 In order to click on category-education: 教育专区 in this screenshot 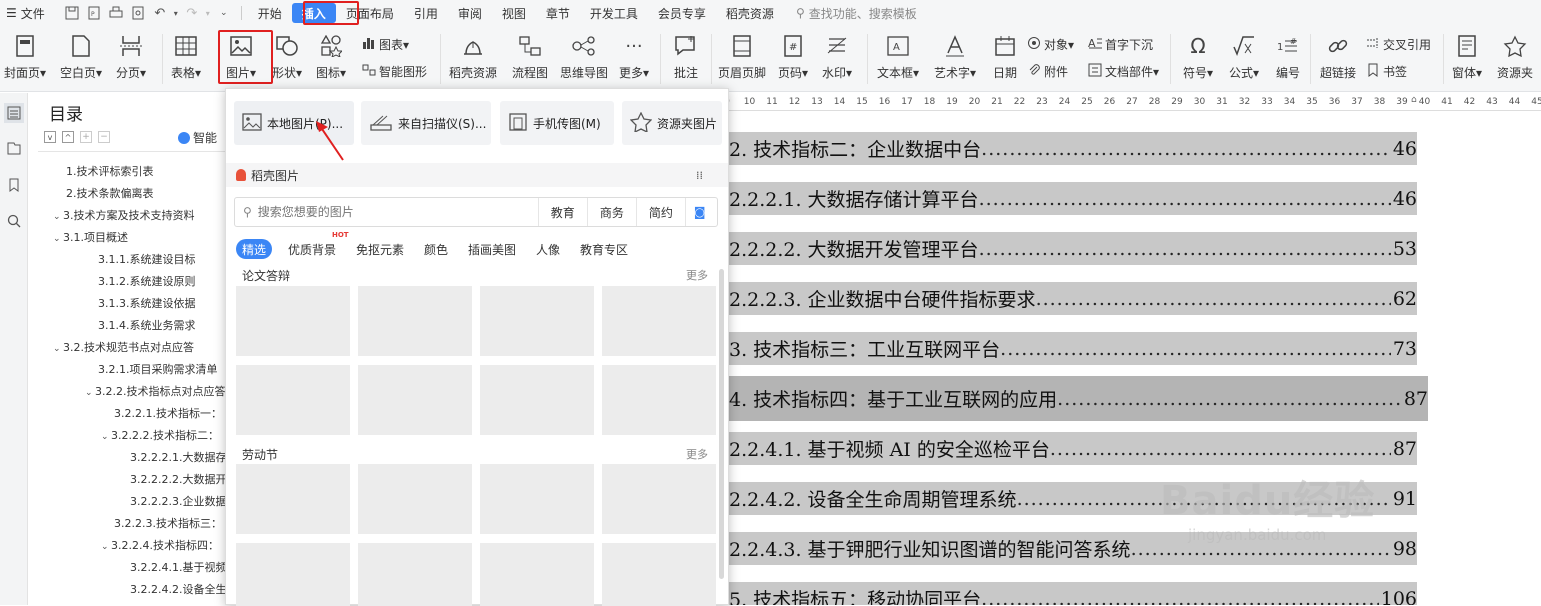, I will do `click(604, 249)`.